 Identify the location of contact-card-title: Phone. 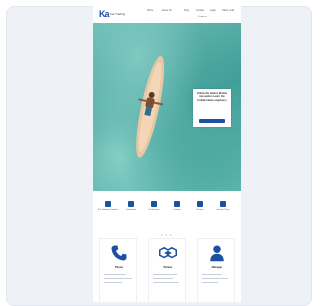
(119, 267).